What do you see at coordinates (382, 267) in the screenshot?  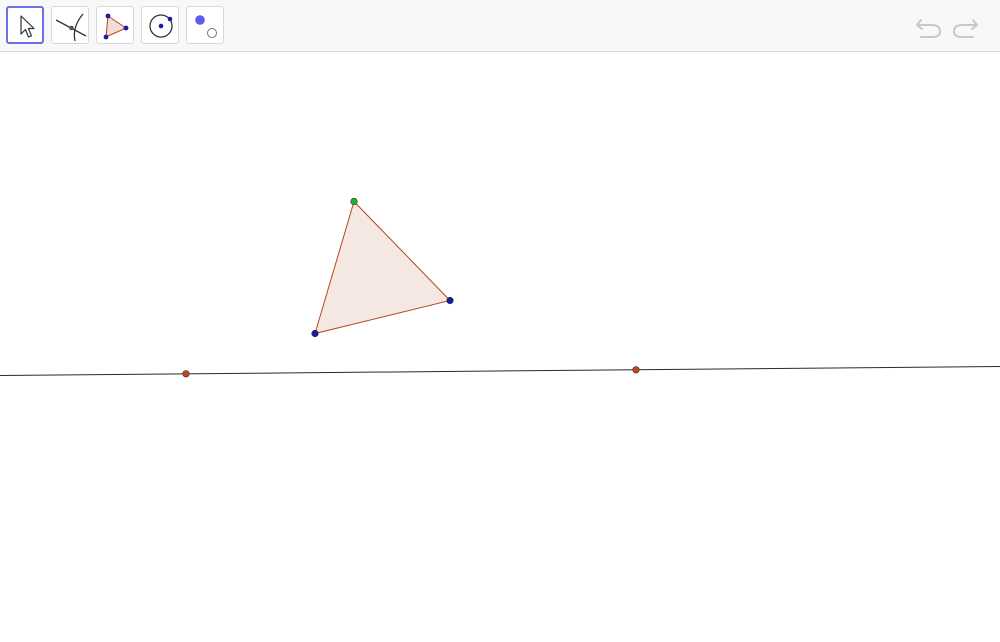 I see `triangle` at bounding box center [382, 267].